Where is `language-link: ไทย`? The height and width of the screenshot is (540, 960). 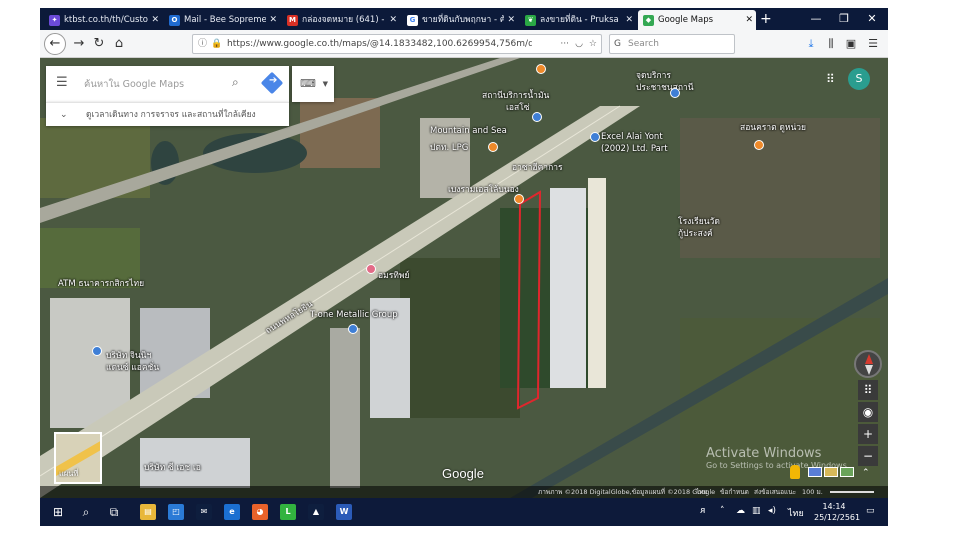 language-link: ไทย is located at coordinates (701, 492).